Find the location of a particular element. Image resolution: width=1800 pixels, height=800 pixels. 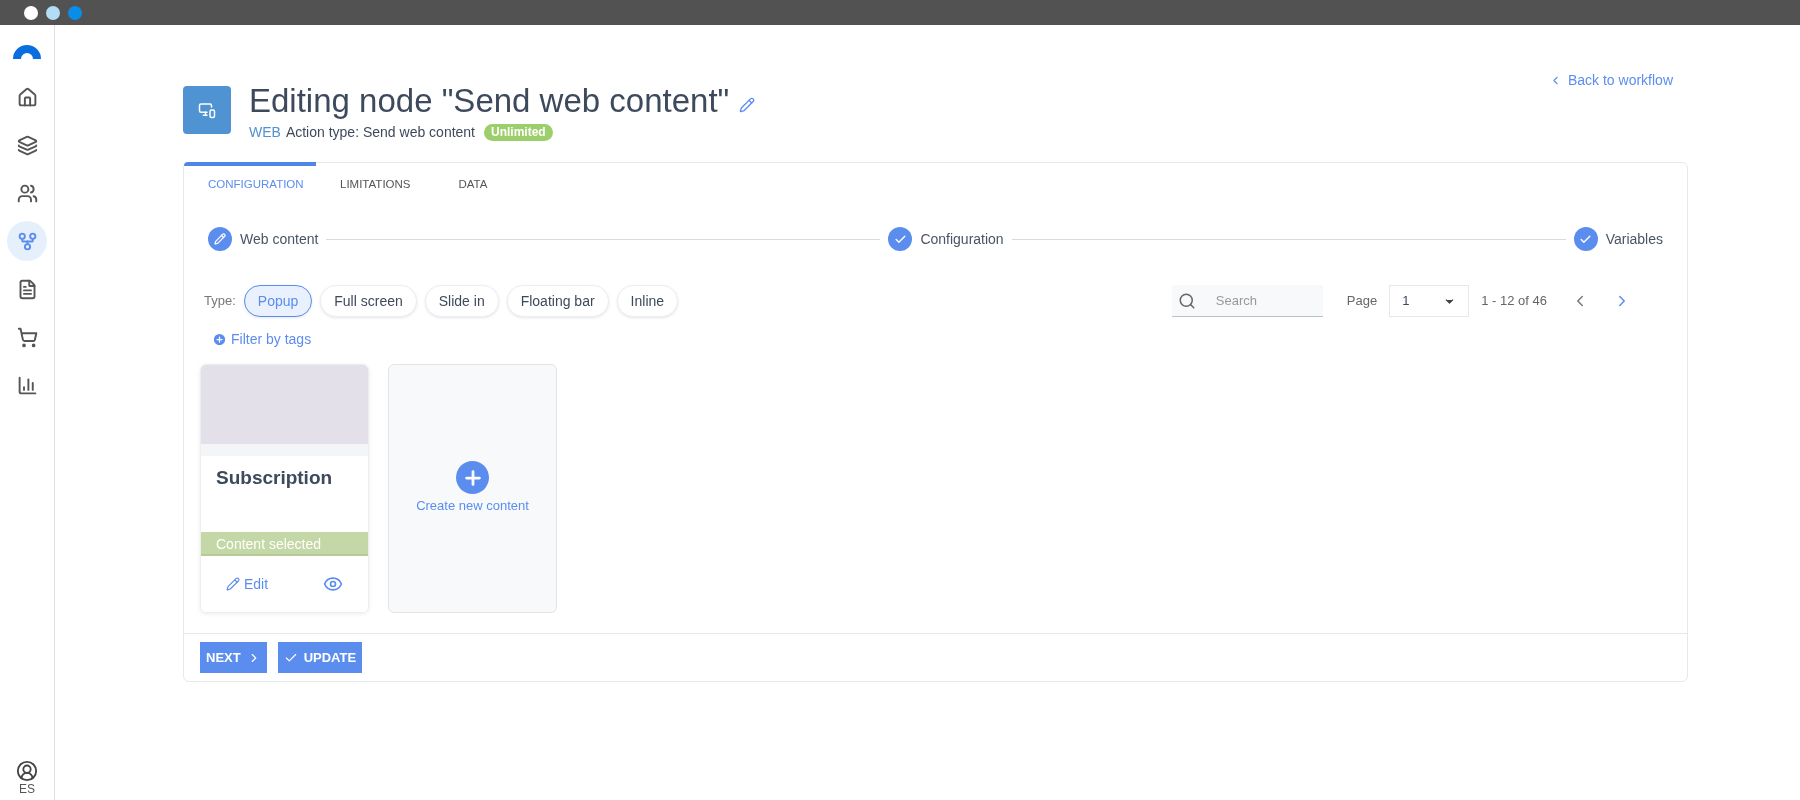

step-label: Configuration is located at coordinates (962, 239).